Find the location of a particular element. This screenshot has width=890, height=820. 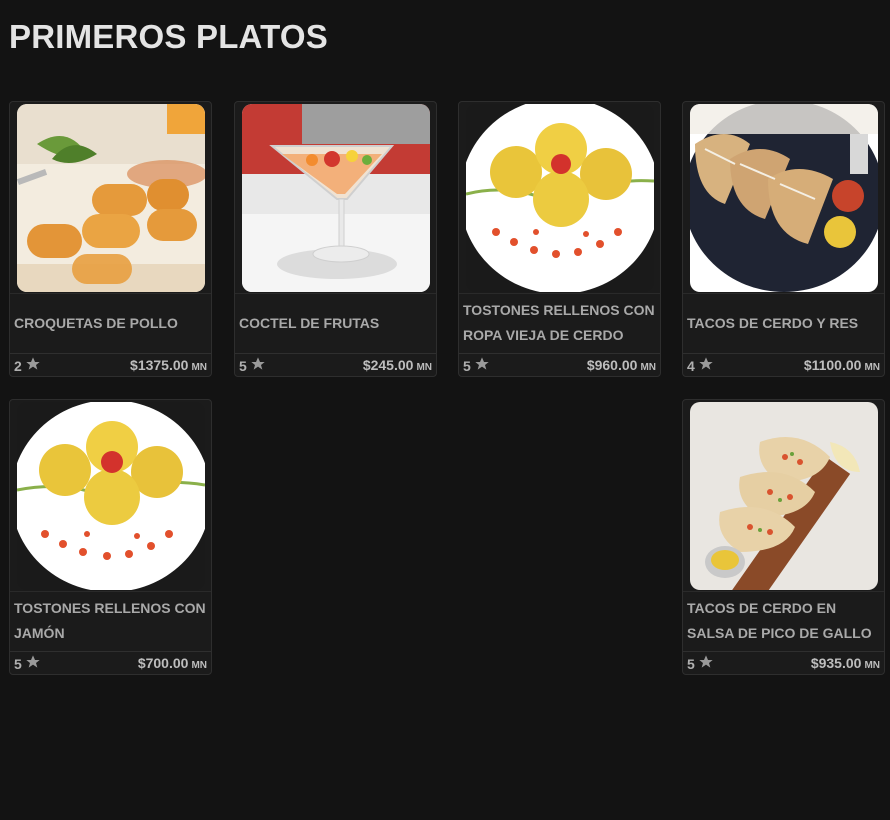

dish-card-tacos-cerdo-res: TACOS DE CERDO Y RES 4 $1100.00 MN is located at coordinates (783, 239).